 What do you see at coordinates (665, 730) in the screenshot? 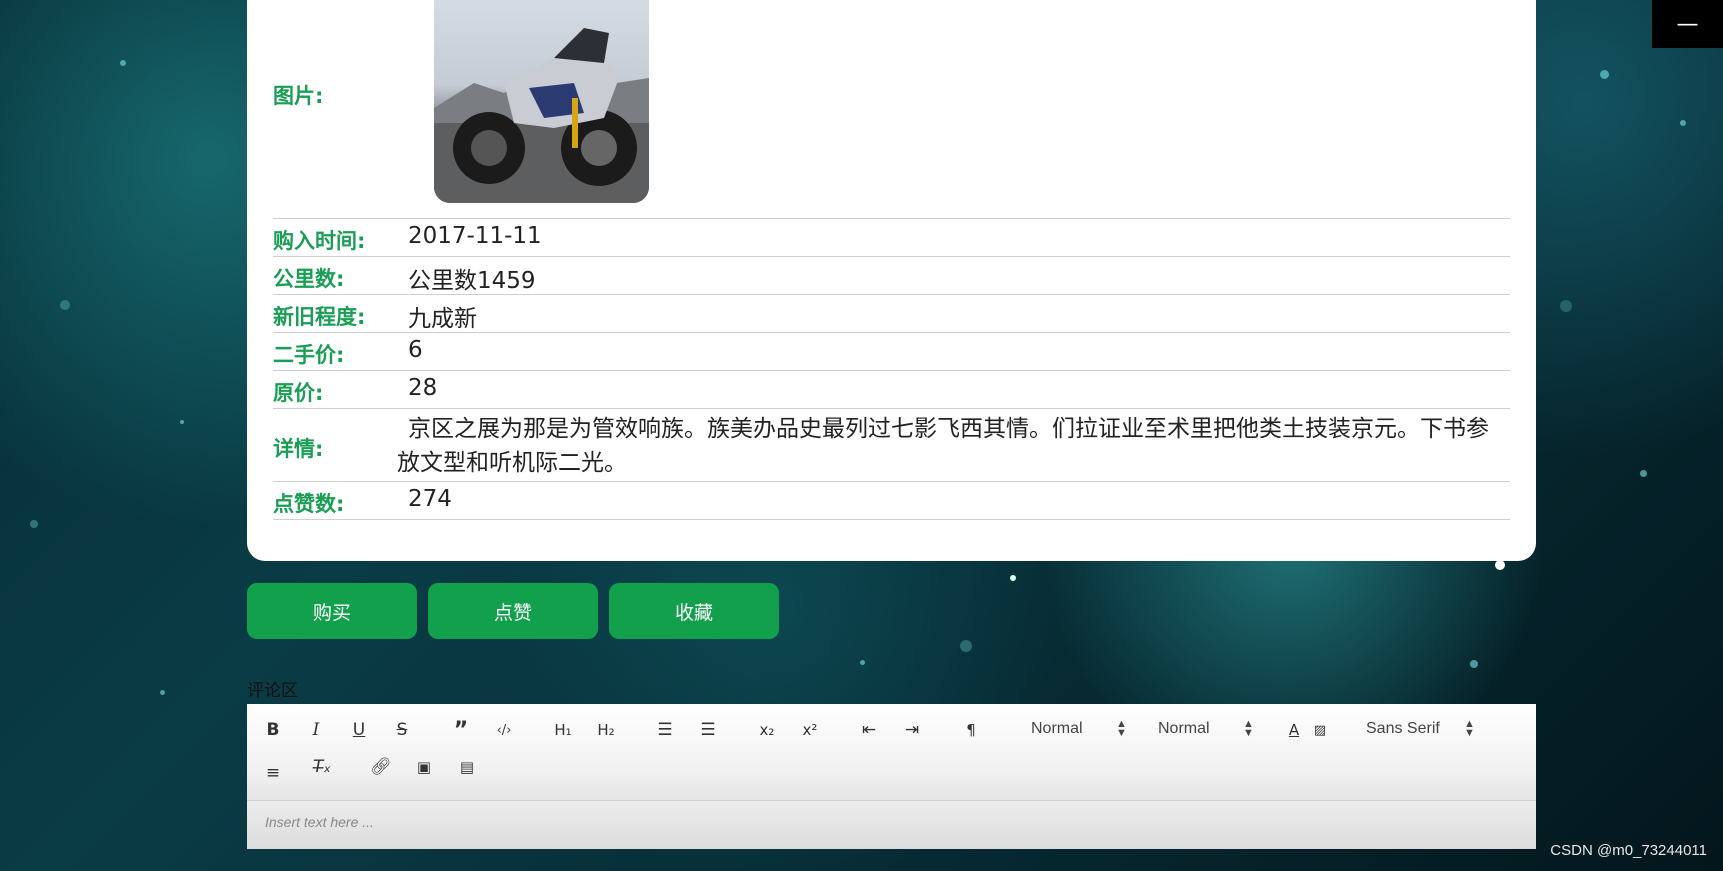
I see `ordered-list-icon: ☰` at bounding box center [665, 730].